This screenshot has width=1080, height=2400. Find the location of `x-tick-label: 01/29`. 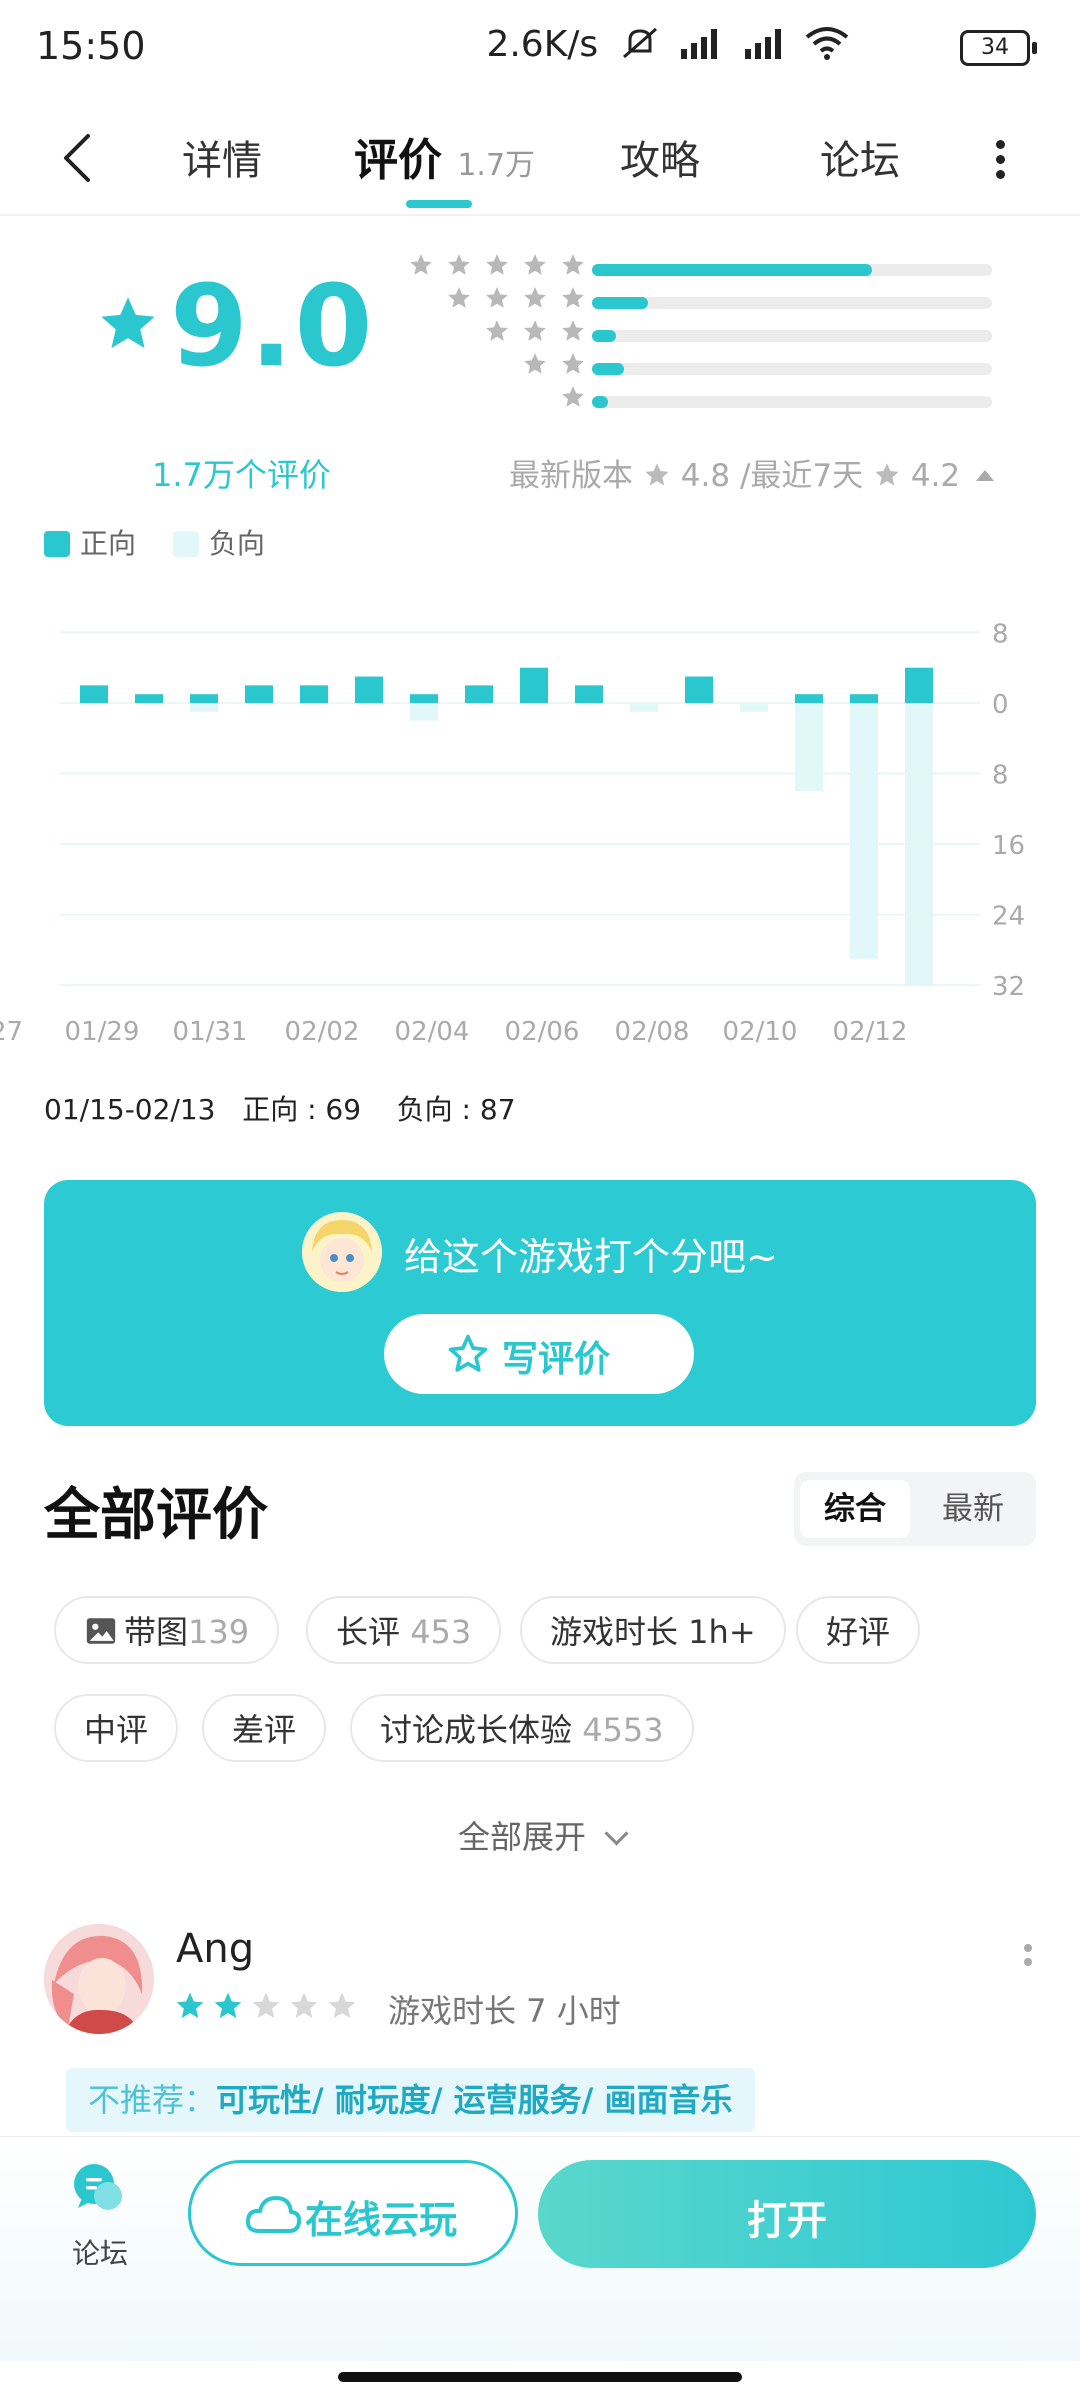

x-tick-label: 01/29 is located at coordinates (102, 1032).